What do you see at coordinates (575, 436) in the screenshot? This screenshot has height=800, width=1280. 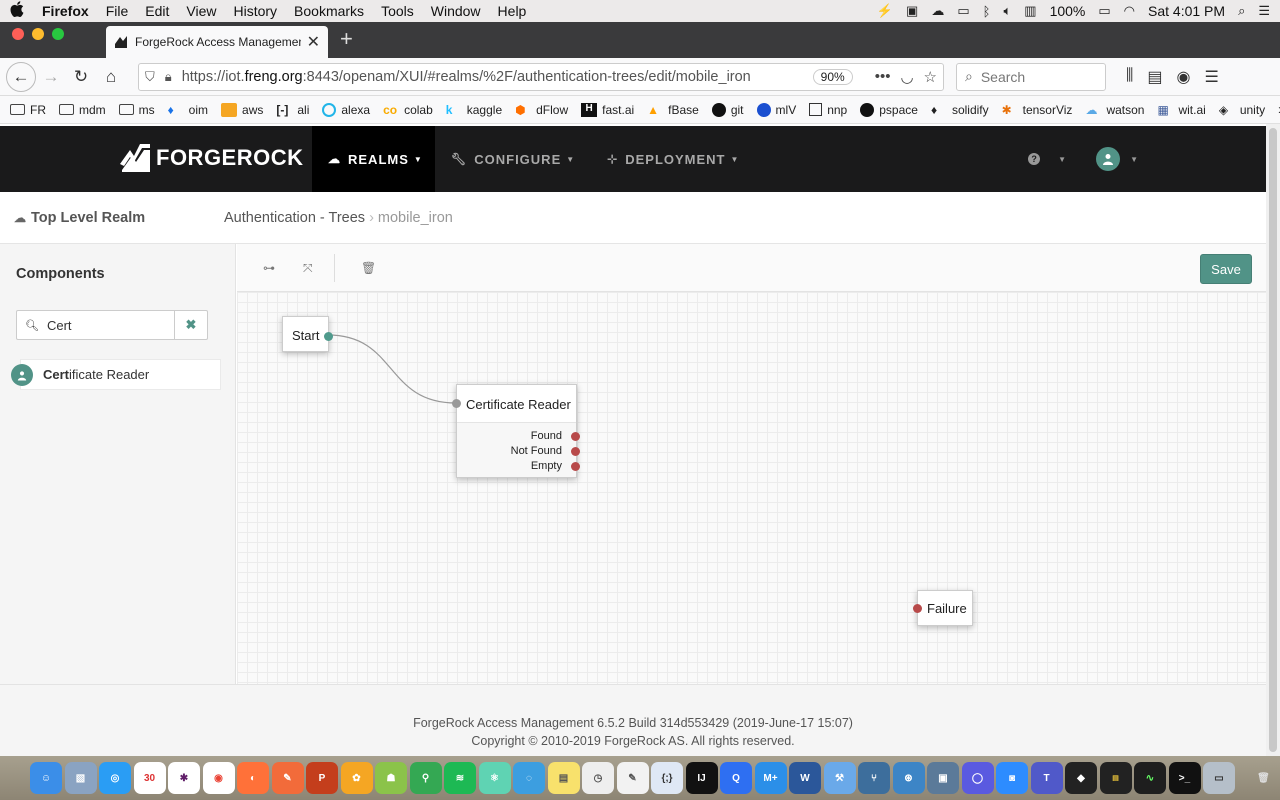 I see `found-output-port` at bounding box center [575, 436].